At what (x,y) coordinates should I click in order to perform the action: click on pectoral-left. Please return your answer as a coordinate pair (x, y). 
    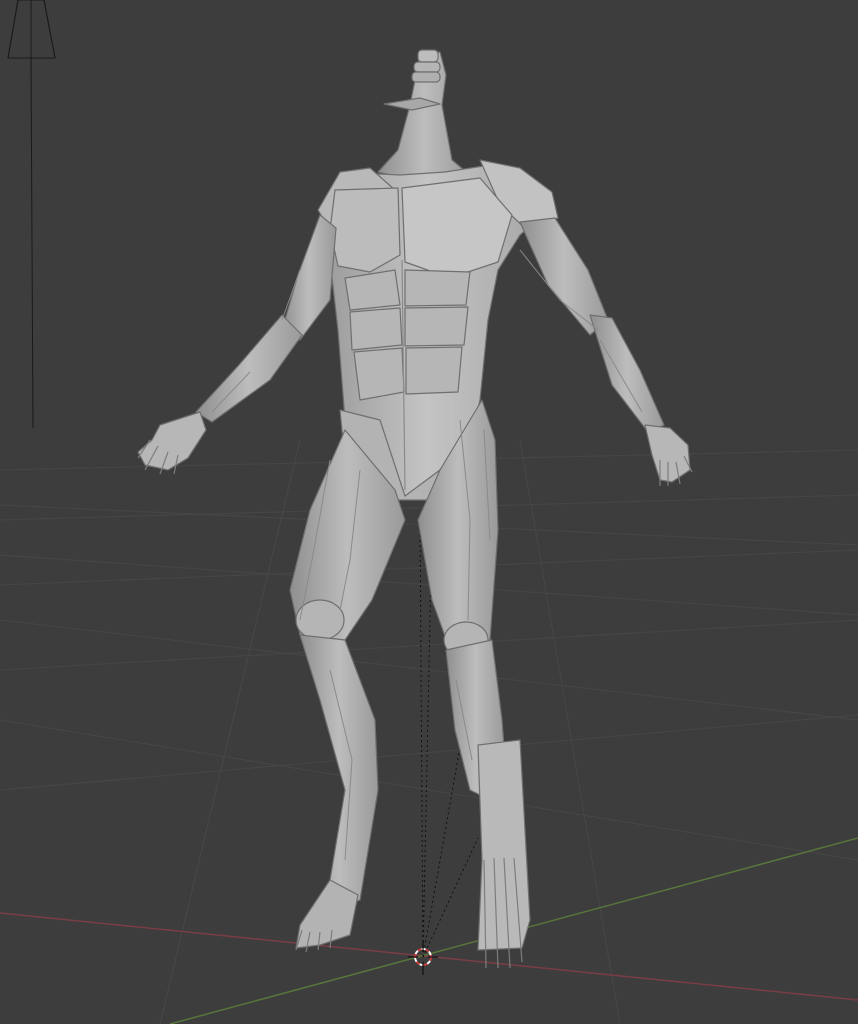
    Looking at the image, I should click on (365, 230).